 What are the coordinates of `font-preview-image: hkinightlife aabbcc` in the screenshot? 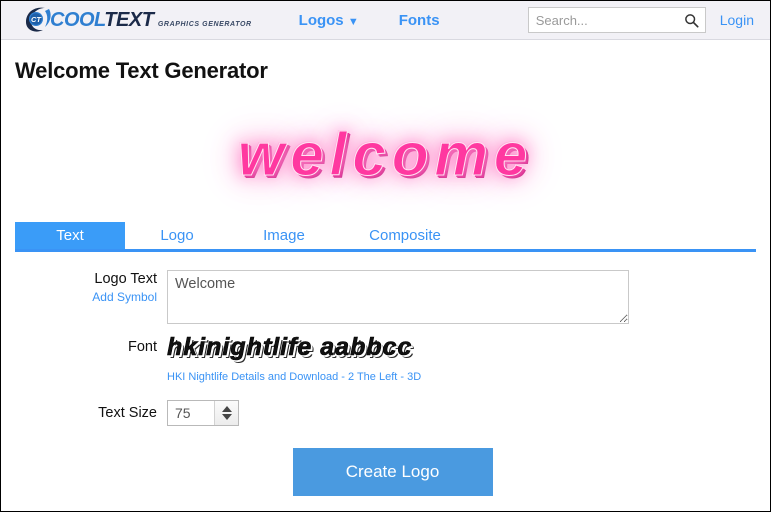 It's located at (294, 347).